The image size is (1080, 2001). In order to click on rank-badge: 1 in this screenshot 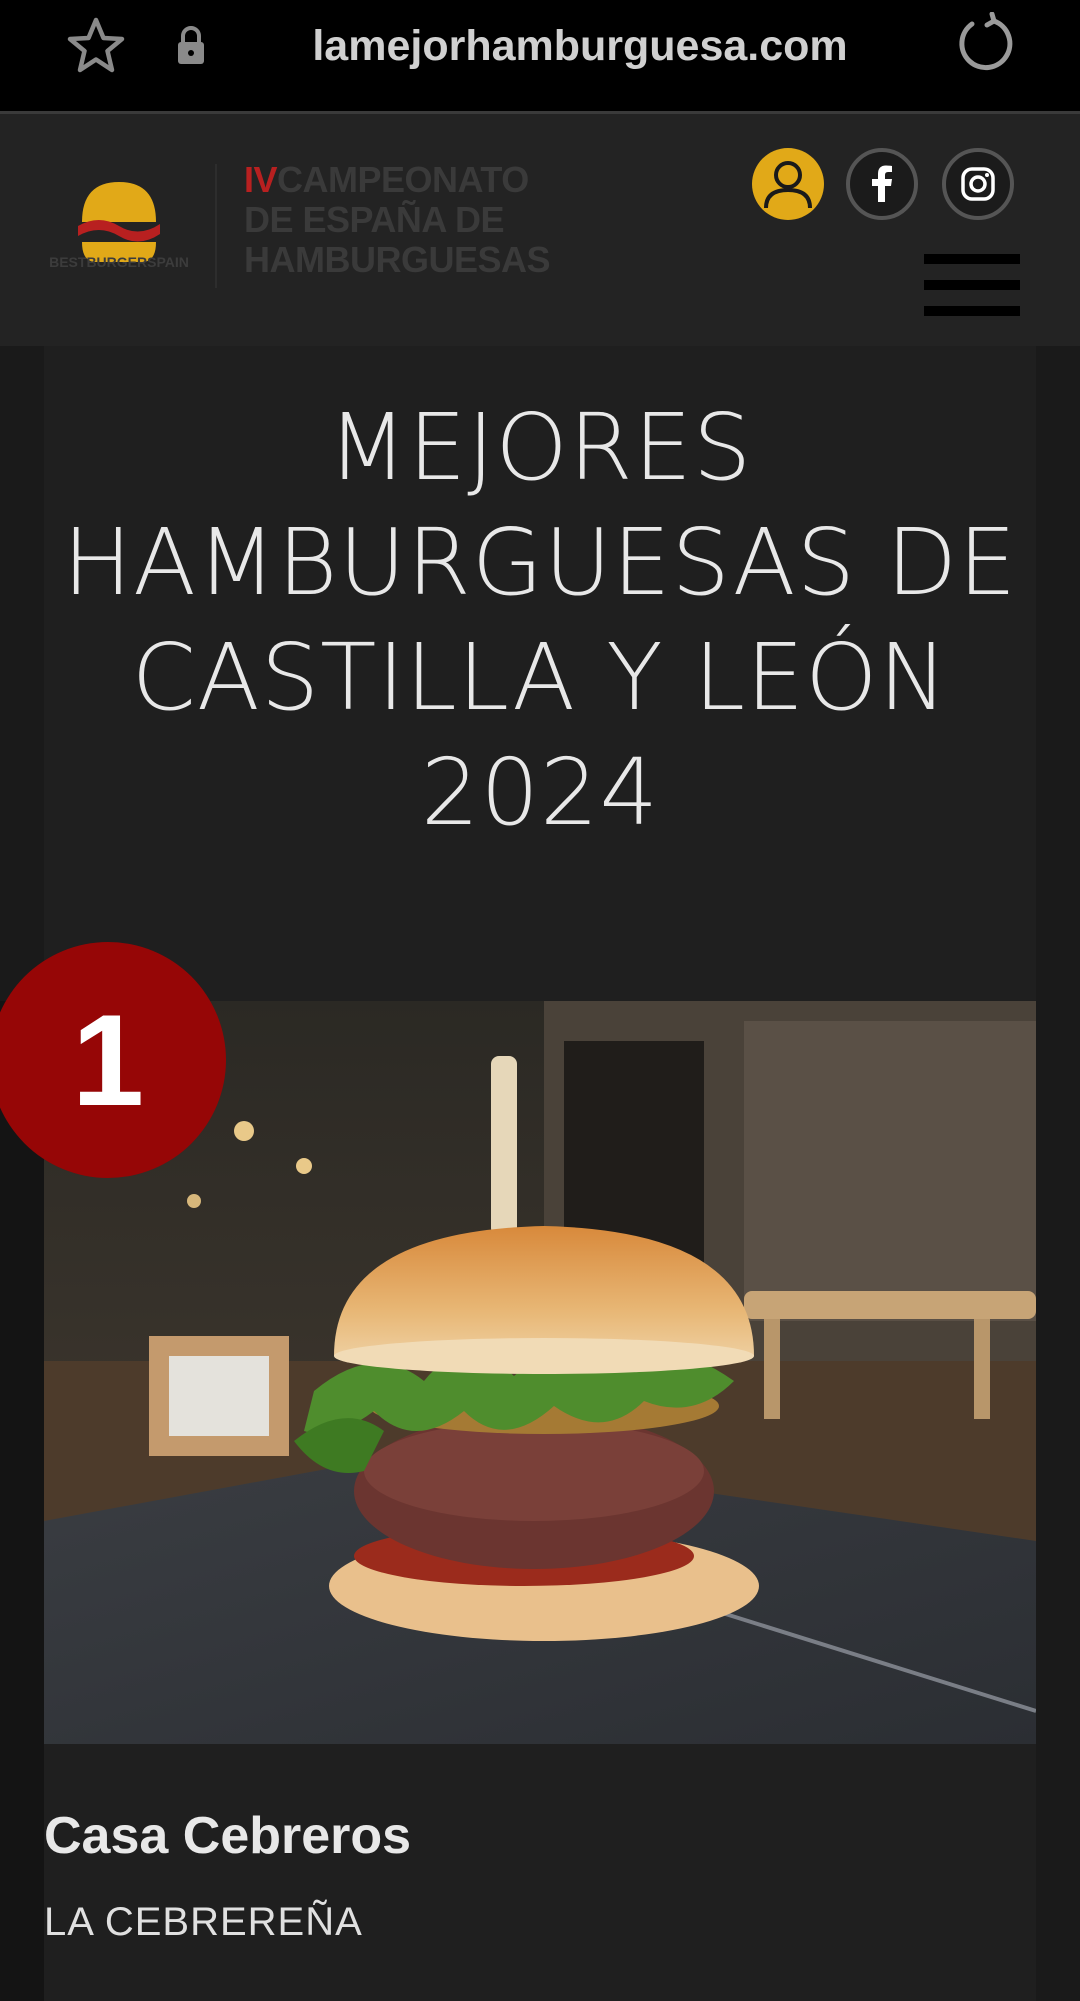, I will do `click(113, 1060)`.